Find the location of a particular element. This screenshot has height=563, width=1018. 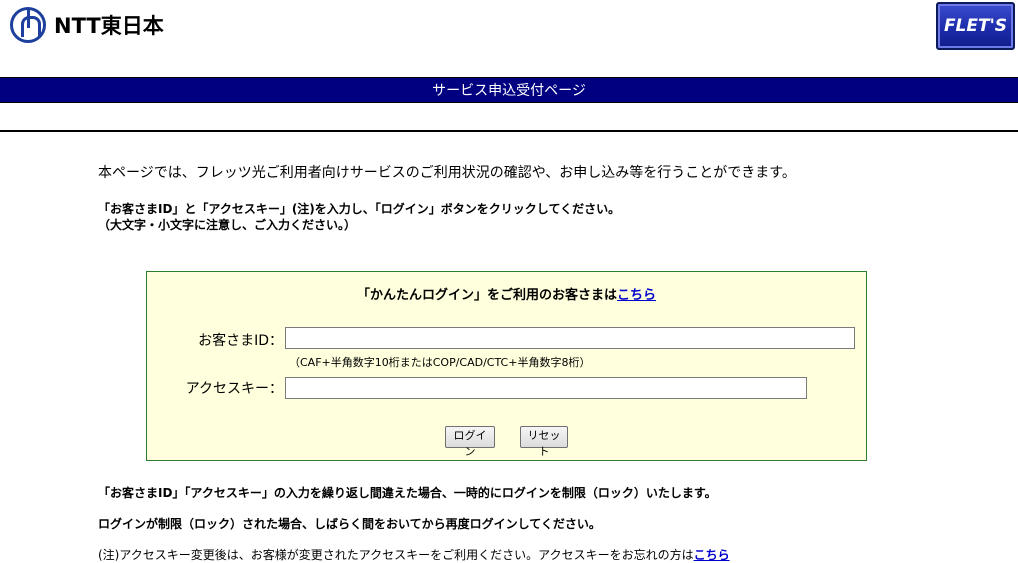

flets-badge: FLET'S is located at coordinates (975, 26).